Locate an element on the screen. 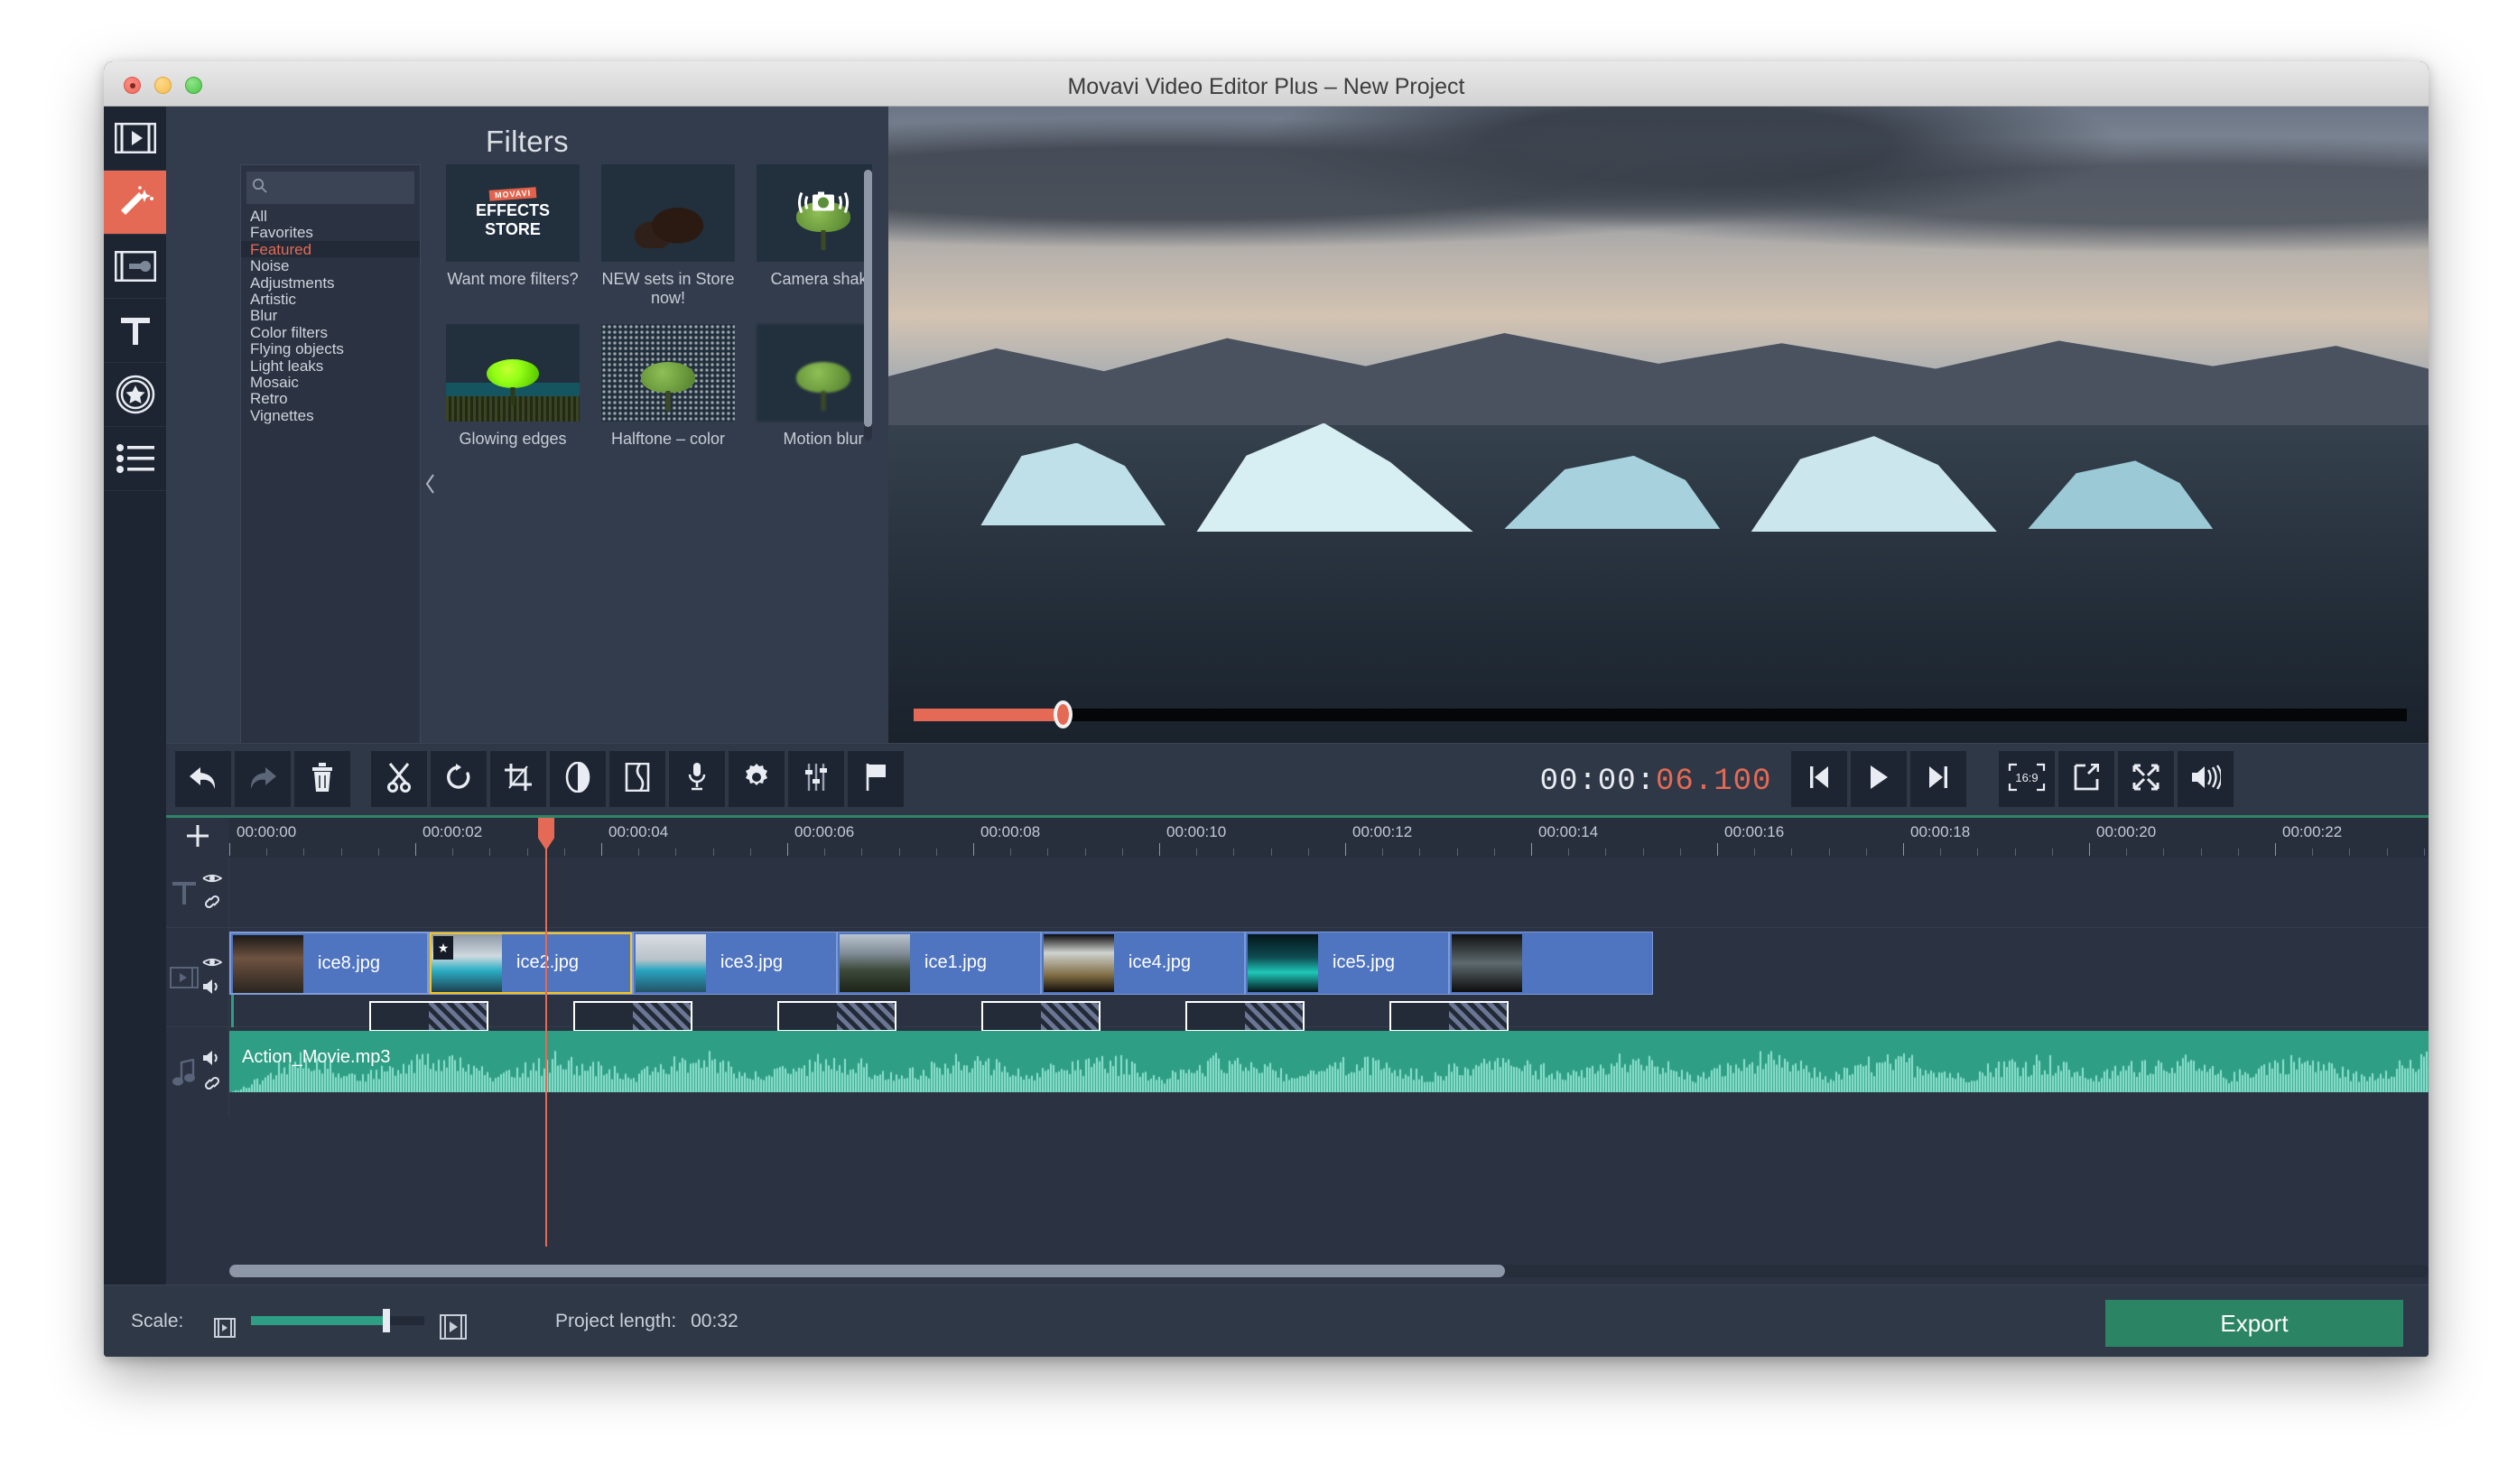 This screenshot has width=2517, height=1484. panel-scrollbar is located at coordinates (868, 305).